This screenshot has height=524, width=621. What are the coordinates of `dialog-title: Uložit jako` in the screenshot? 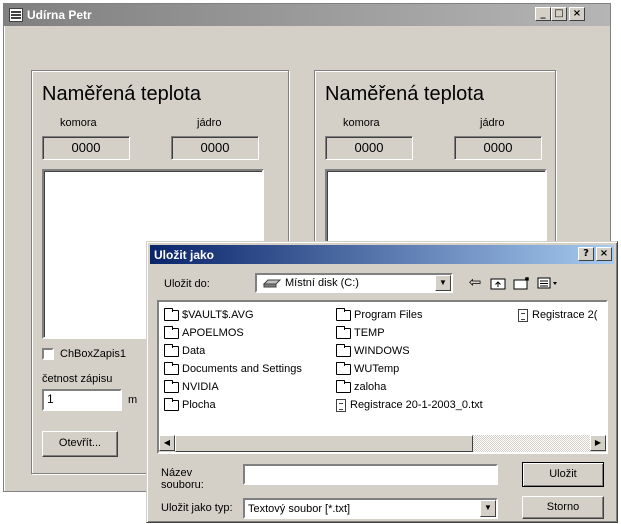 It's located at (184, 254).